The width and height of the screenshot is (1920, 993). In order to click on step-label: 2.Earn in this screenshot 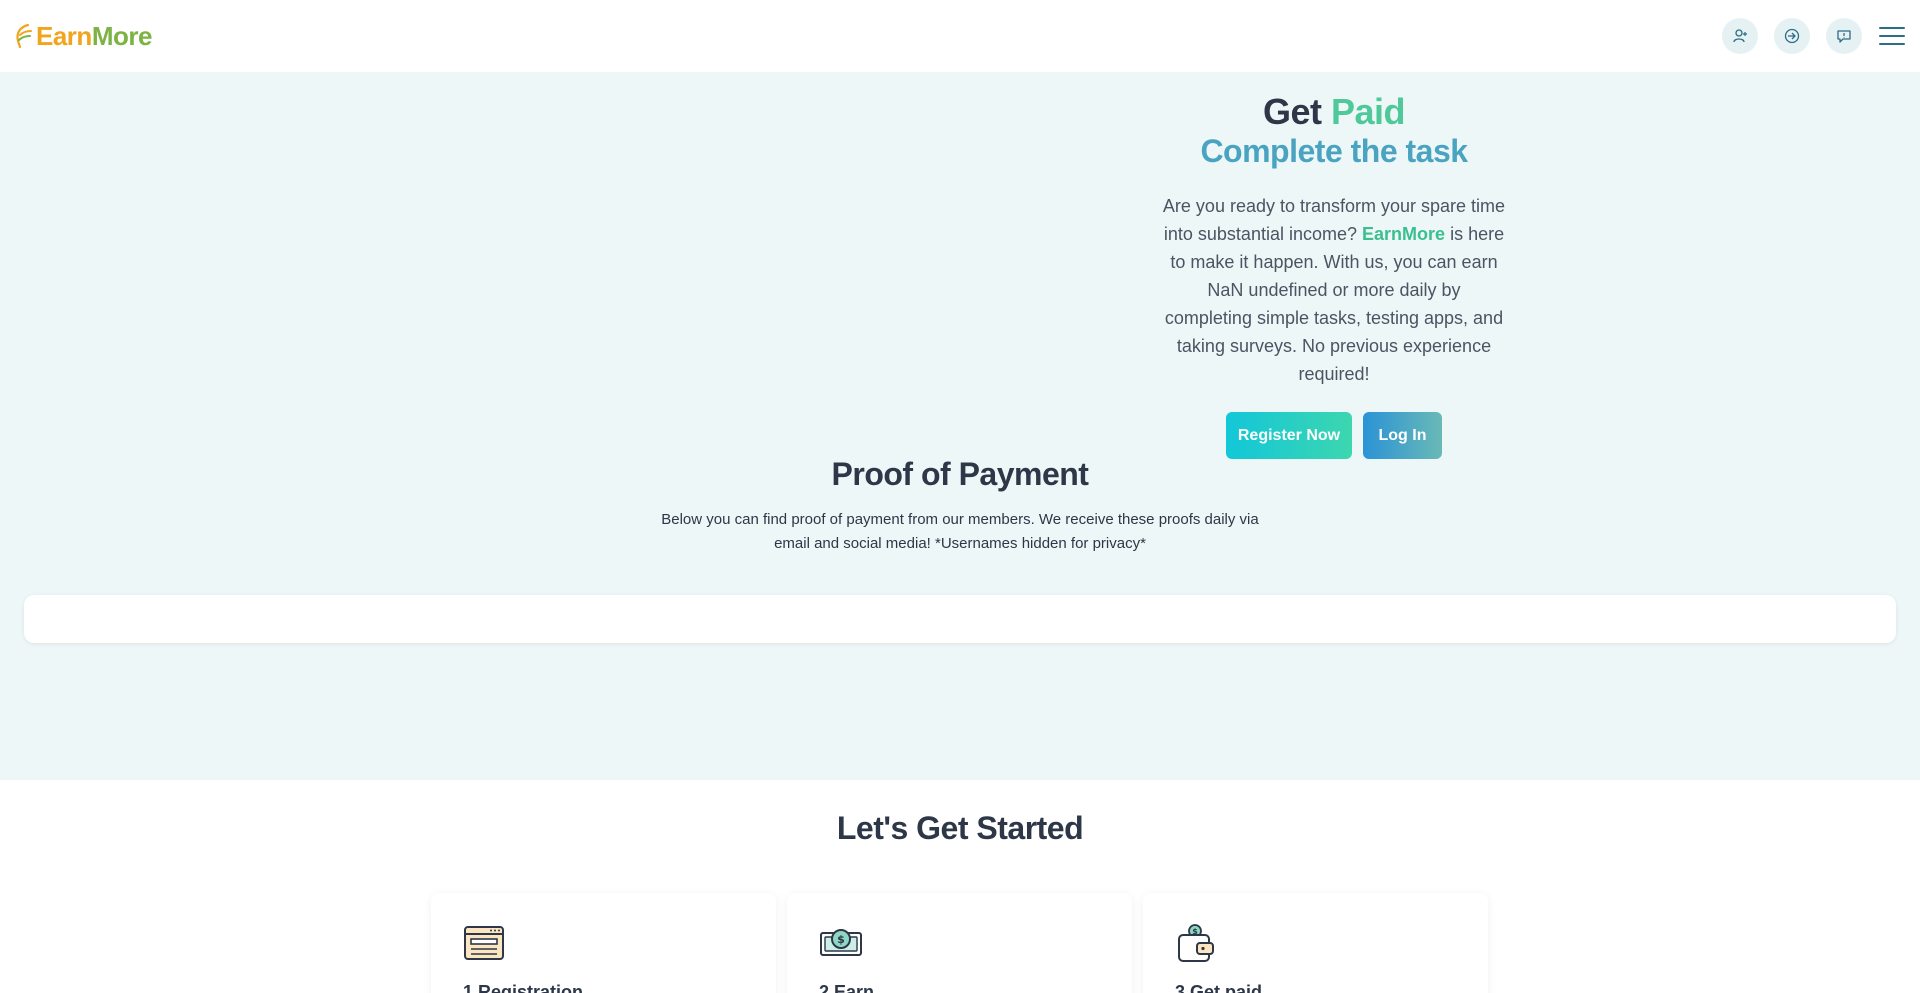, I will do `click(847, 987)`.